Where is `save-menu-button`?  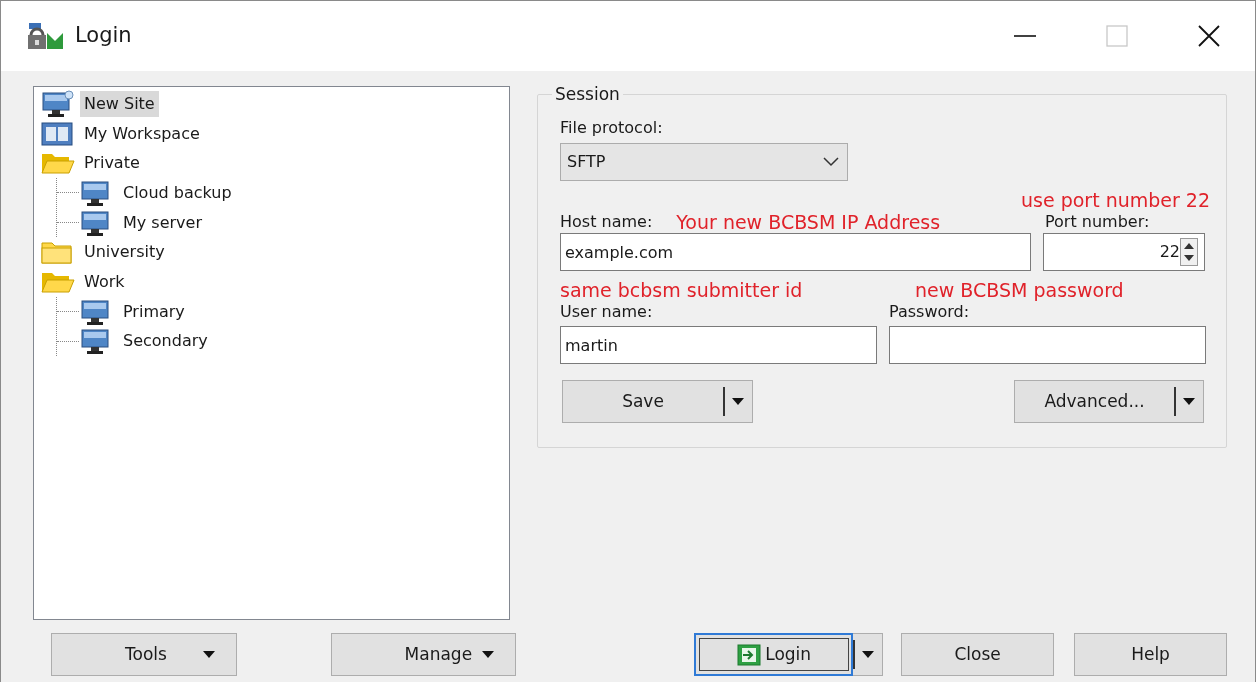
save-menu-button is located at coordinates (738, 401).